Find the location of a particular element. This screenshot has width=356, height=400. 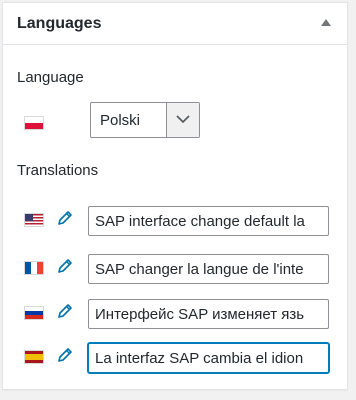

chevron-down-icon is located at coordinates (183, 119).